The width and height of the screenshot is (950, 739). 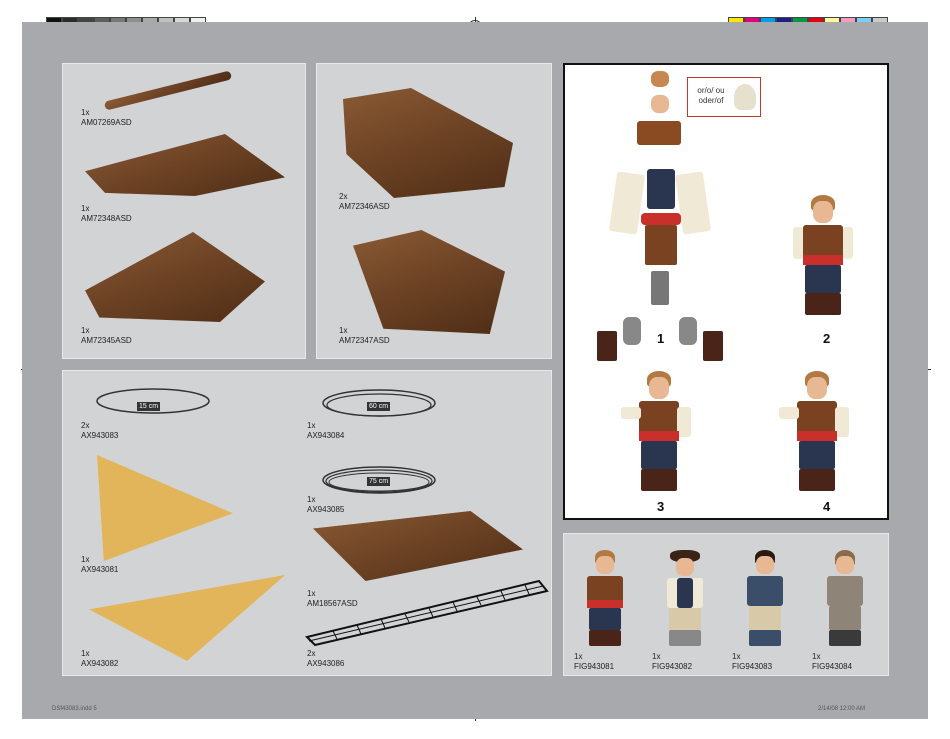 What do you see at coordinates (379, 481) in the screenshot?
I see `length-tag: 75 cm` at bounding box center [379, 481].